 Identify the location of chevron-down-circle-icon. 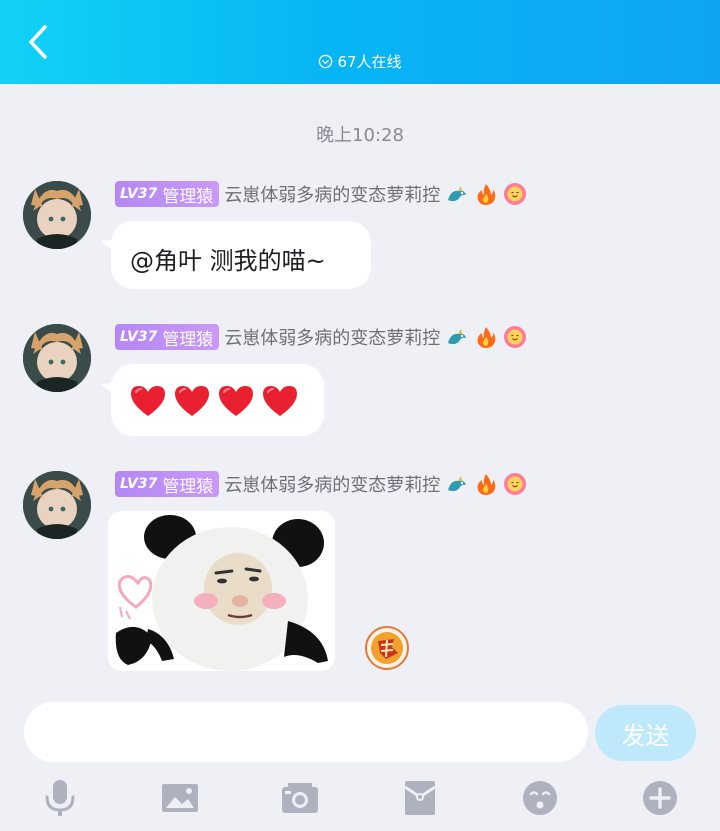
(326, 61).